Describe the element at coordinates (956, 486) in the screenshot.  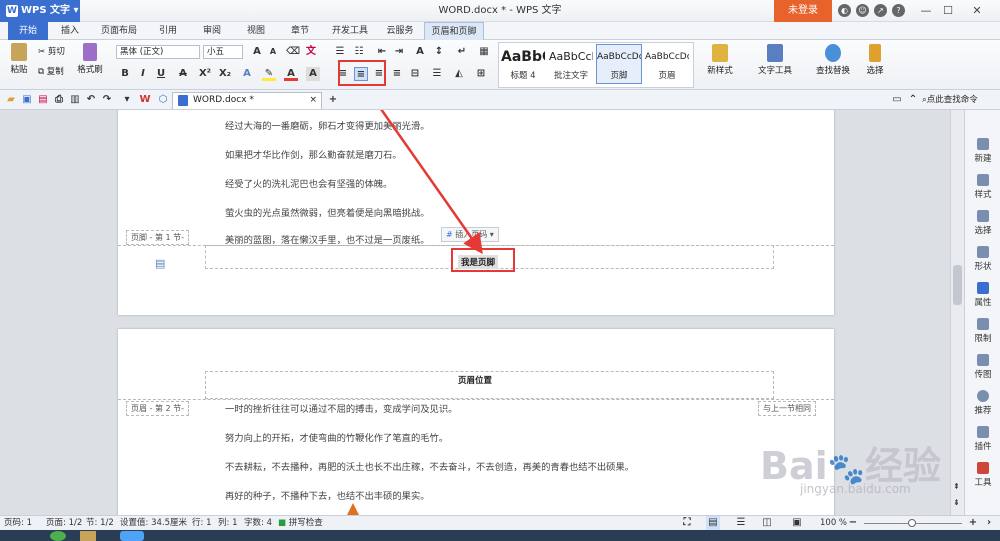
I see `prev-page-icon: ⇞` at that location.